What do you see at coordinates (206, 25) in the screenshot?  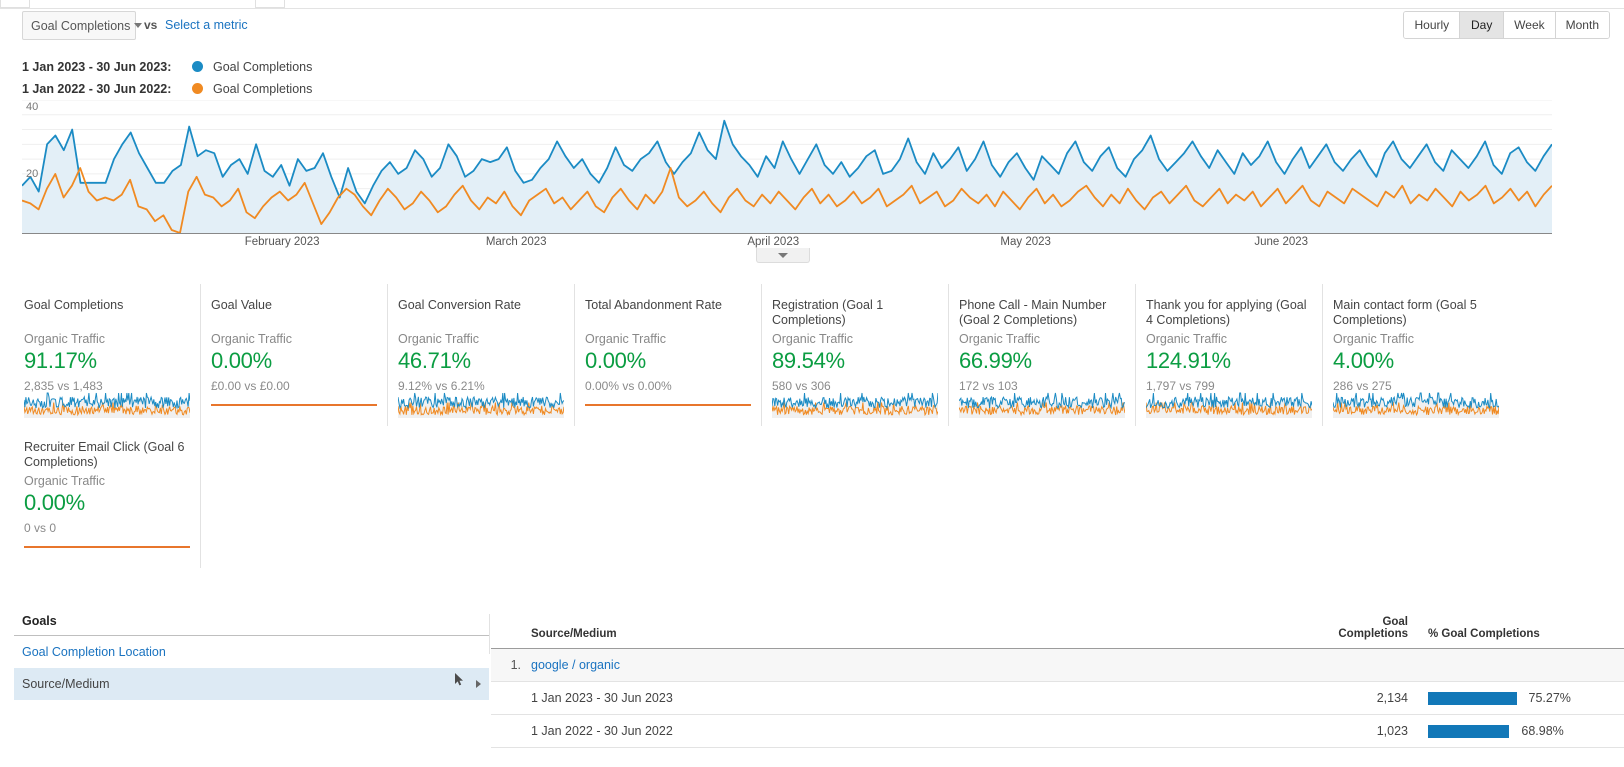 I see `select-metric-link: Select a metric` at bounding box center [206, 25].